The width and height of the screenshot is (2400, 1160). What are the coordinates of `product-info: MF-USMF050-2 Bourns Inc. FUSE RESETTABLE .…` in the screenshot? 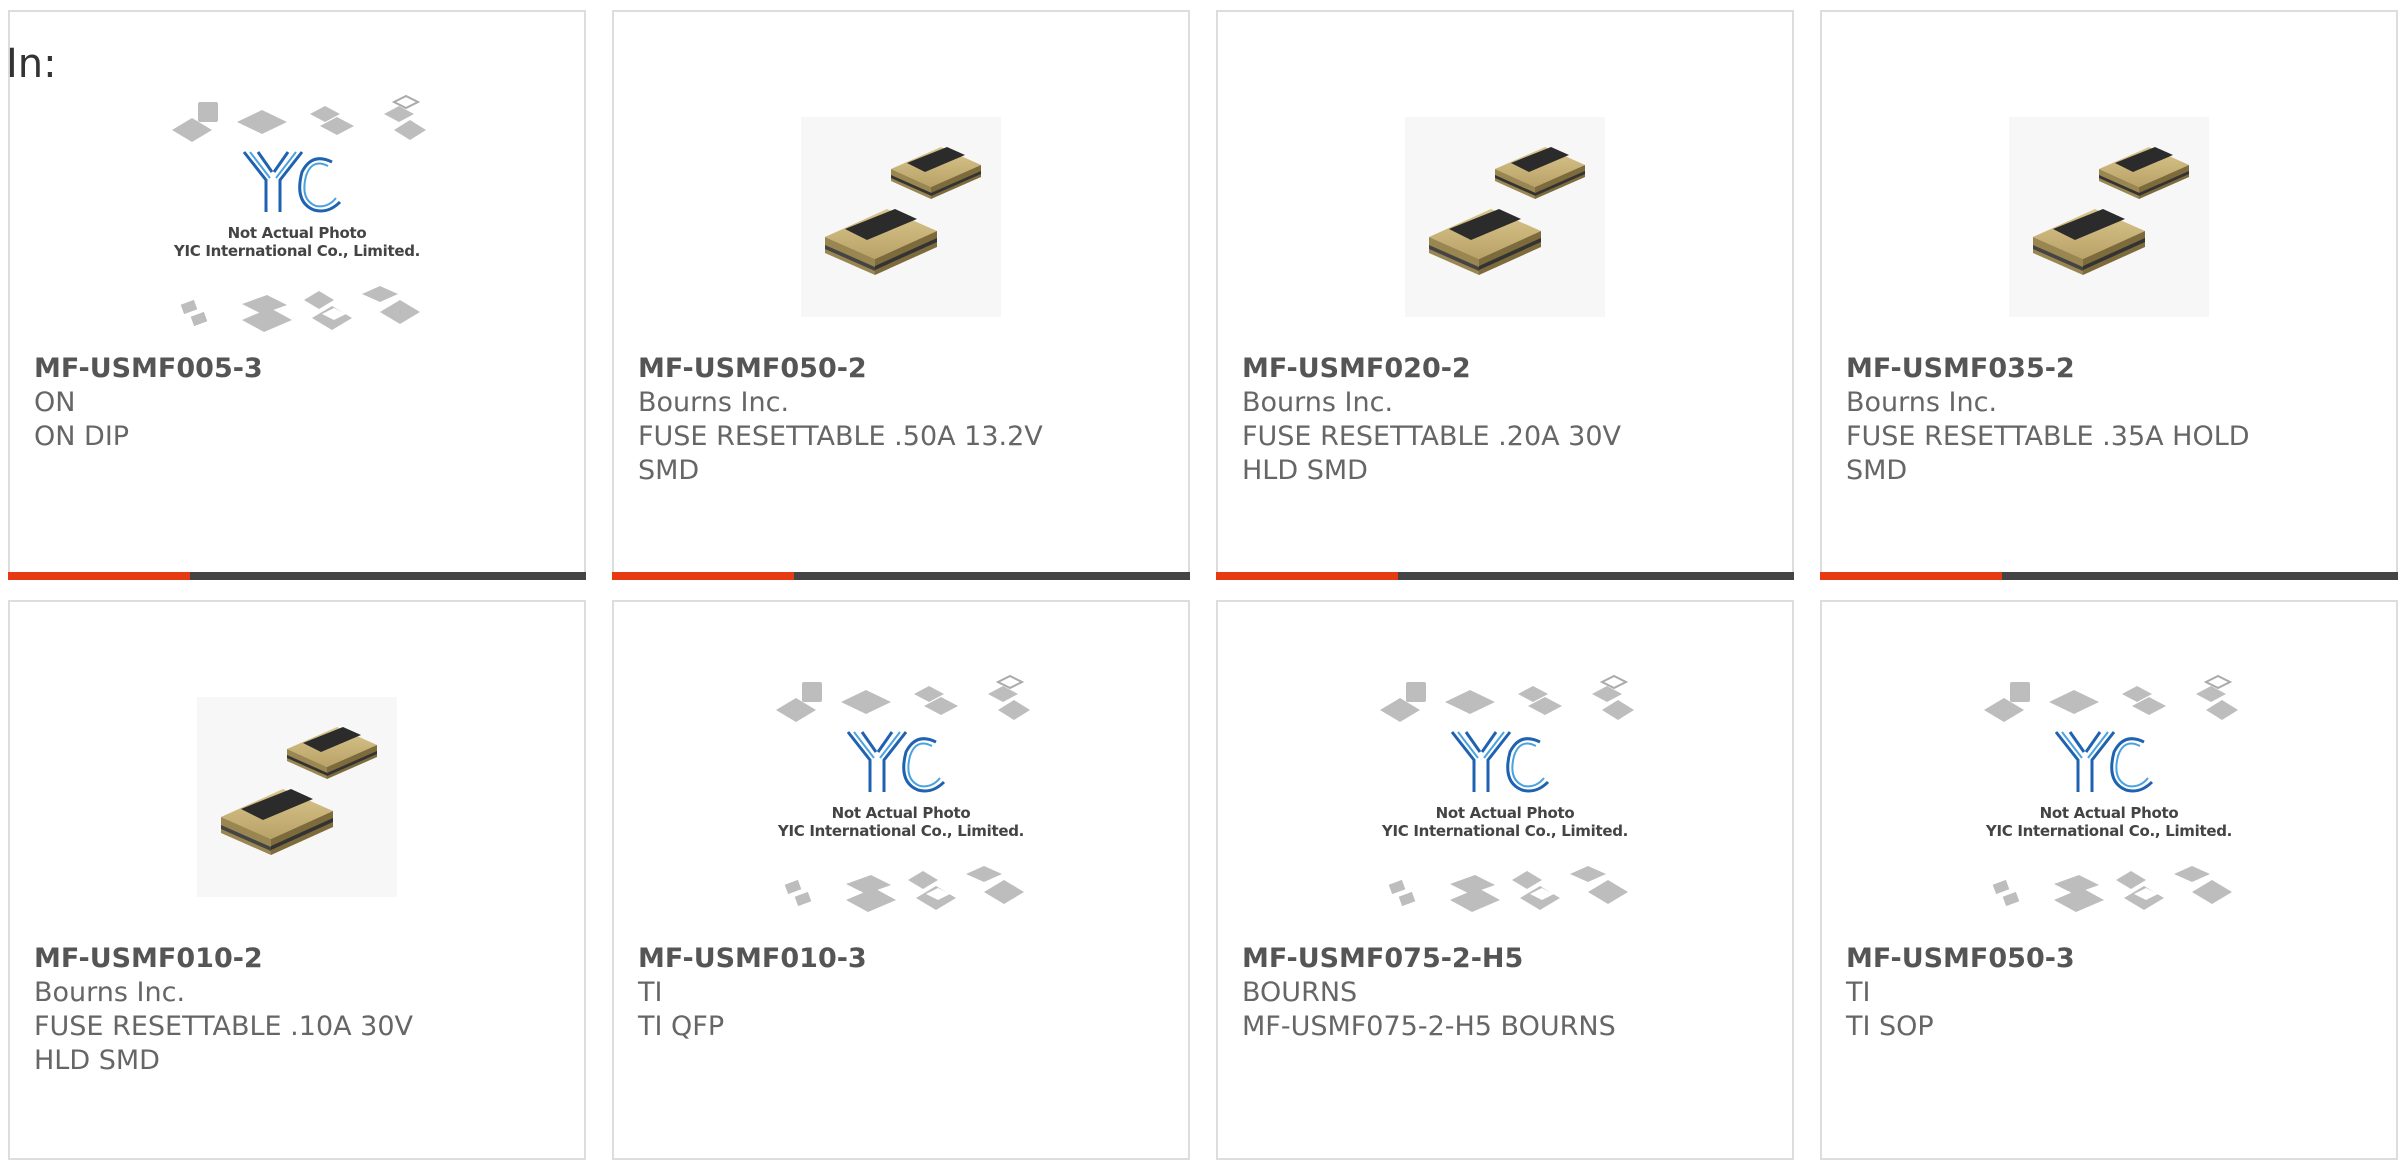 It's located at (908, 420).